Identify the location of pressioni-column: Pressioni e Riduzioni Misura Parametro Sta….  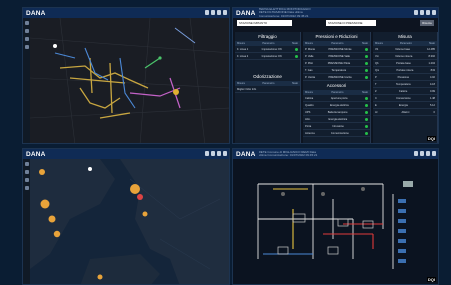
(337, 87).